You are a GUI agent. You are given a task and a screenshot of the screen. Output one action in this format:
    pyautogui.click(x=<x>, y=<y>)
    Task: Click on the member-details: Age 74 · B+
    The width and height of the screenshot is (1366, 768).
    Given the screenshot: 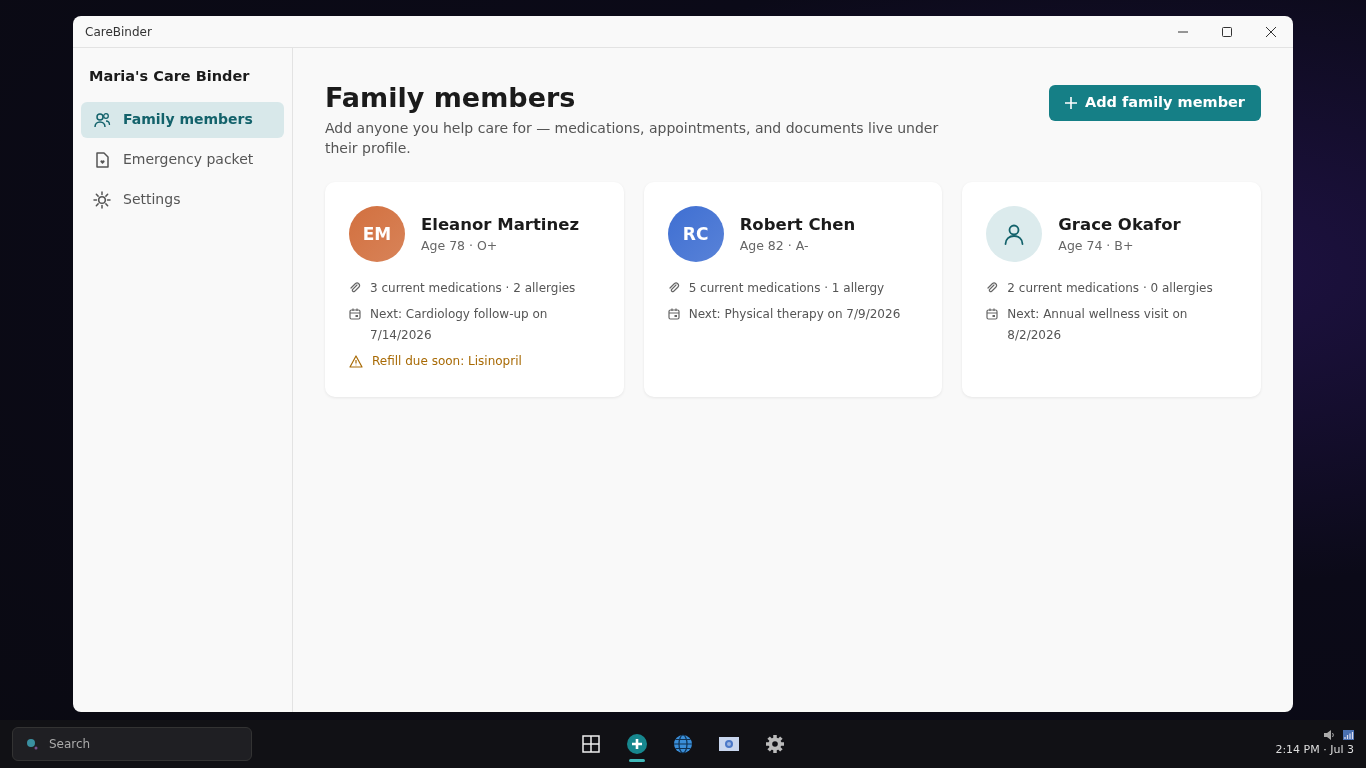 What is the action you would take?
    pyautogui.click(x=1096, y=246)
    